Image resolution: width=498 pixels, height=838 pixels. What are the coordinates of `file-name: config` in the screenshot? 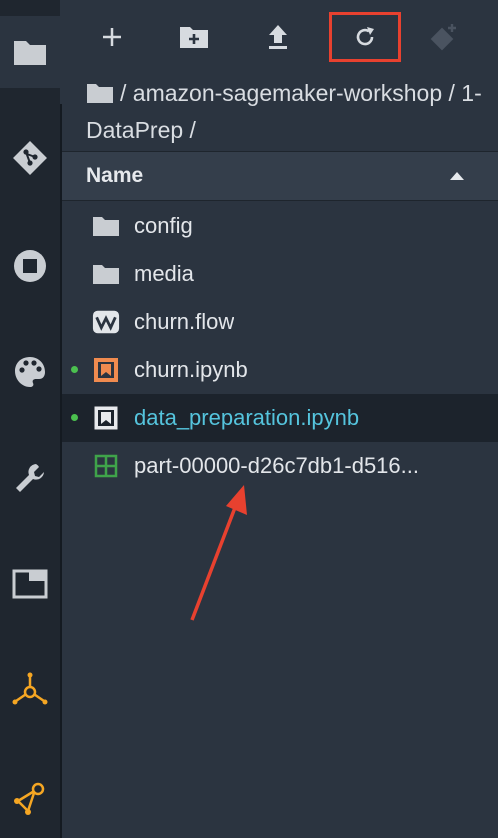 It's located at (163, 225).